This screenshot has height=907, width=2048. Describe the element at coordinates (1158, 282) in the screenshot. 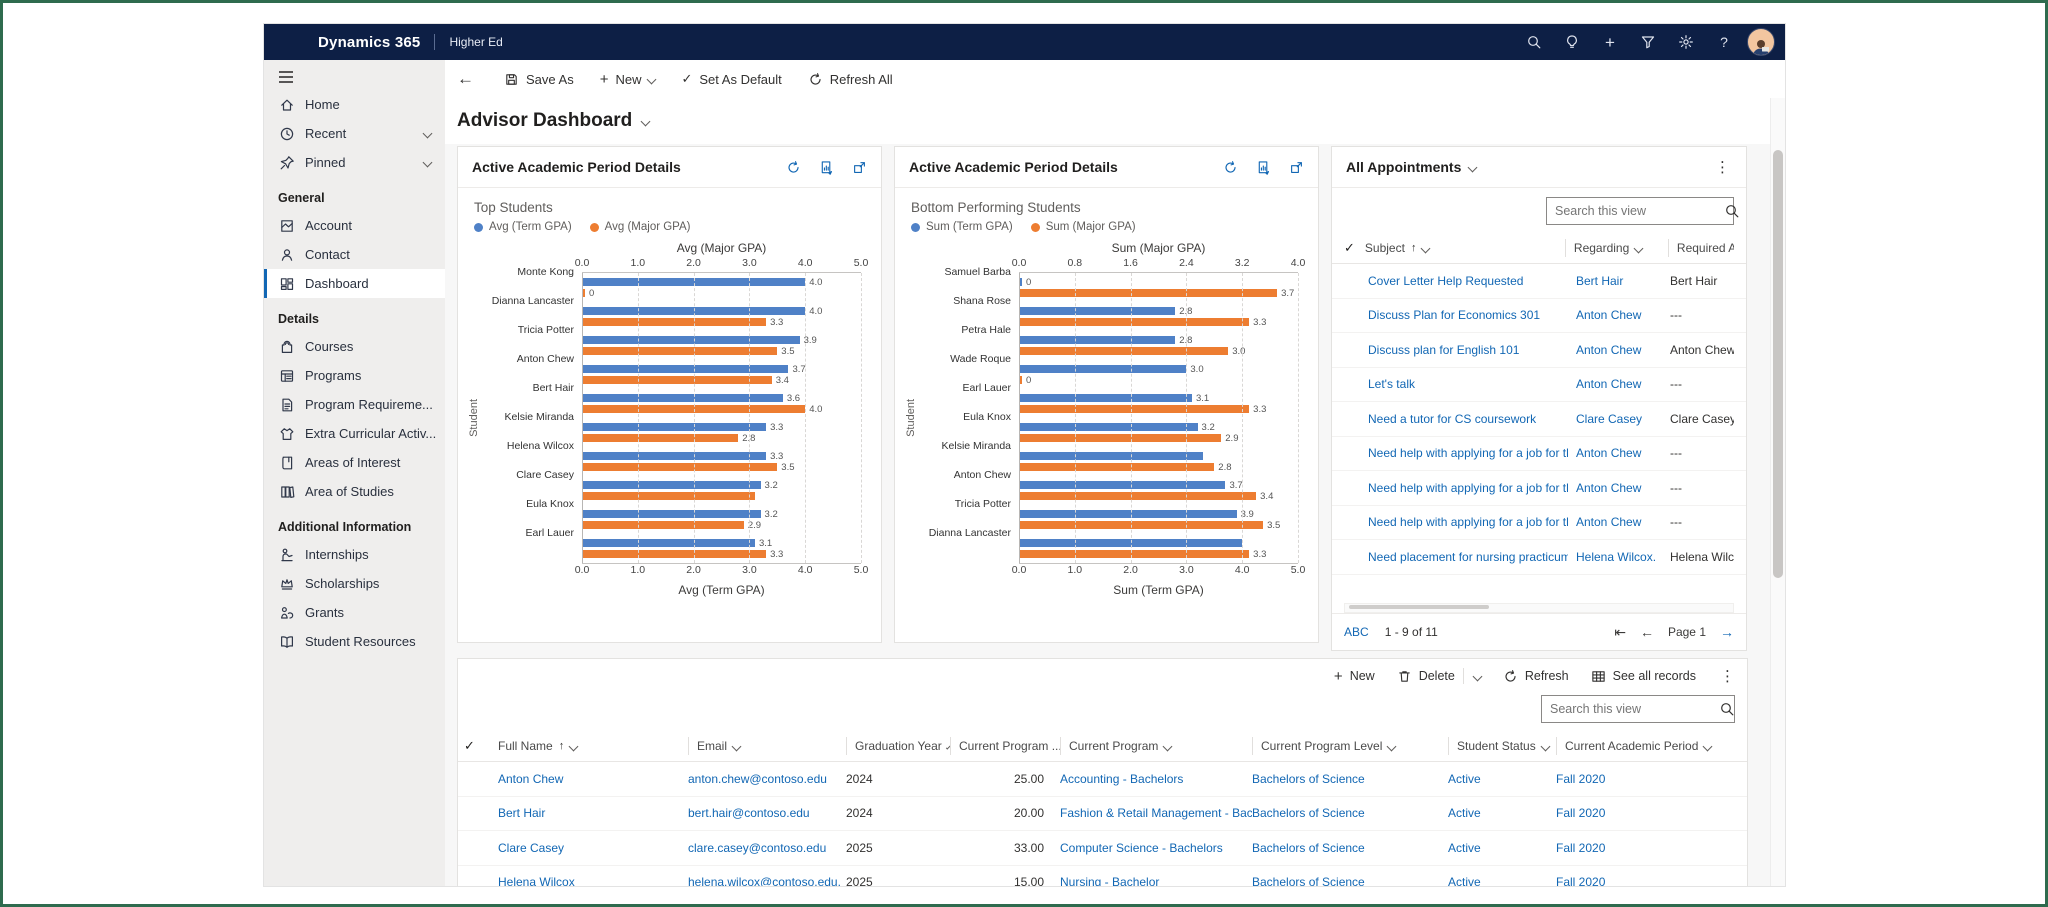

I see `sum-term-gpa--bar: 0` at that location.